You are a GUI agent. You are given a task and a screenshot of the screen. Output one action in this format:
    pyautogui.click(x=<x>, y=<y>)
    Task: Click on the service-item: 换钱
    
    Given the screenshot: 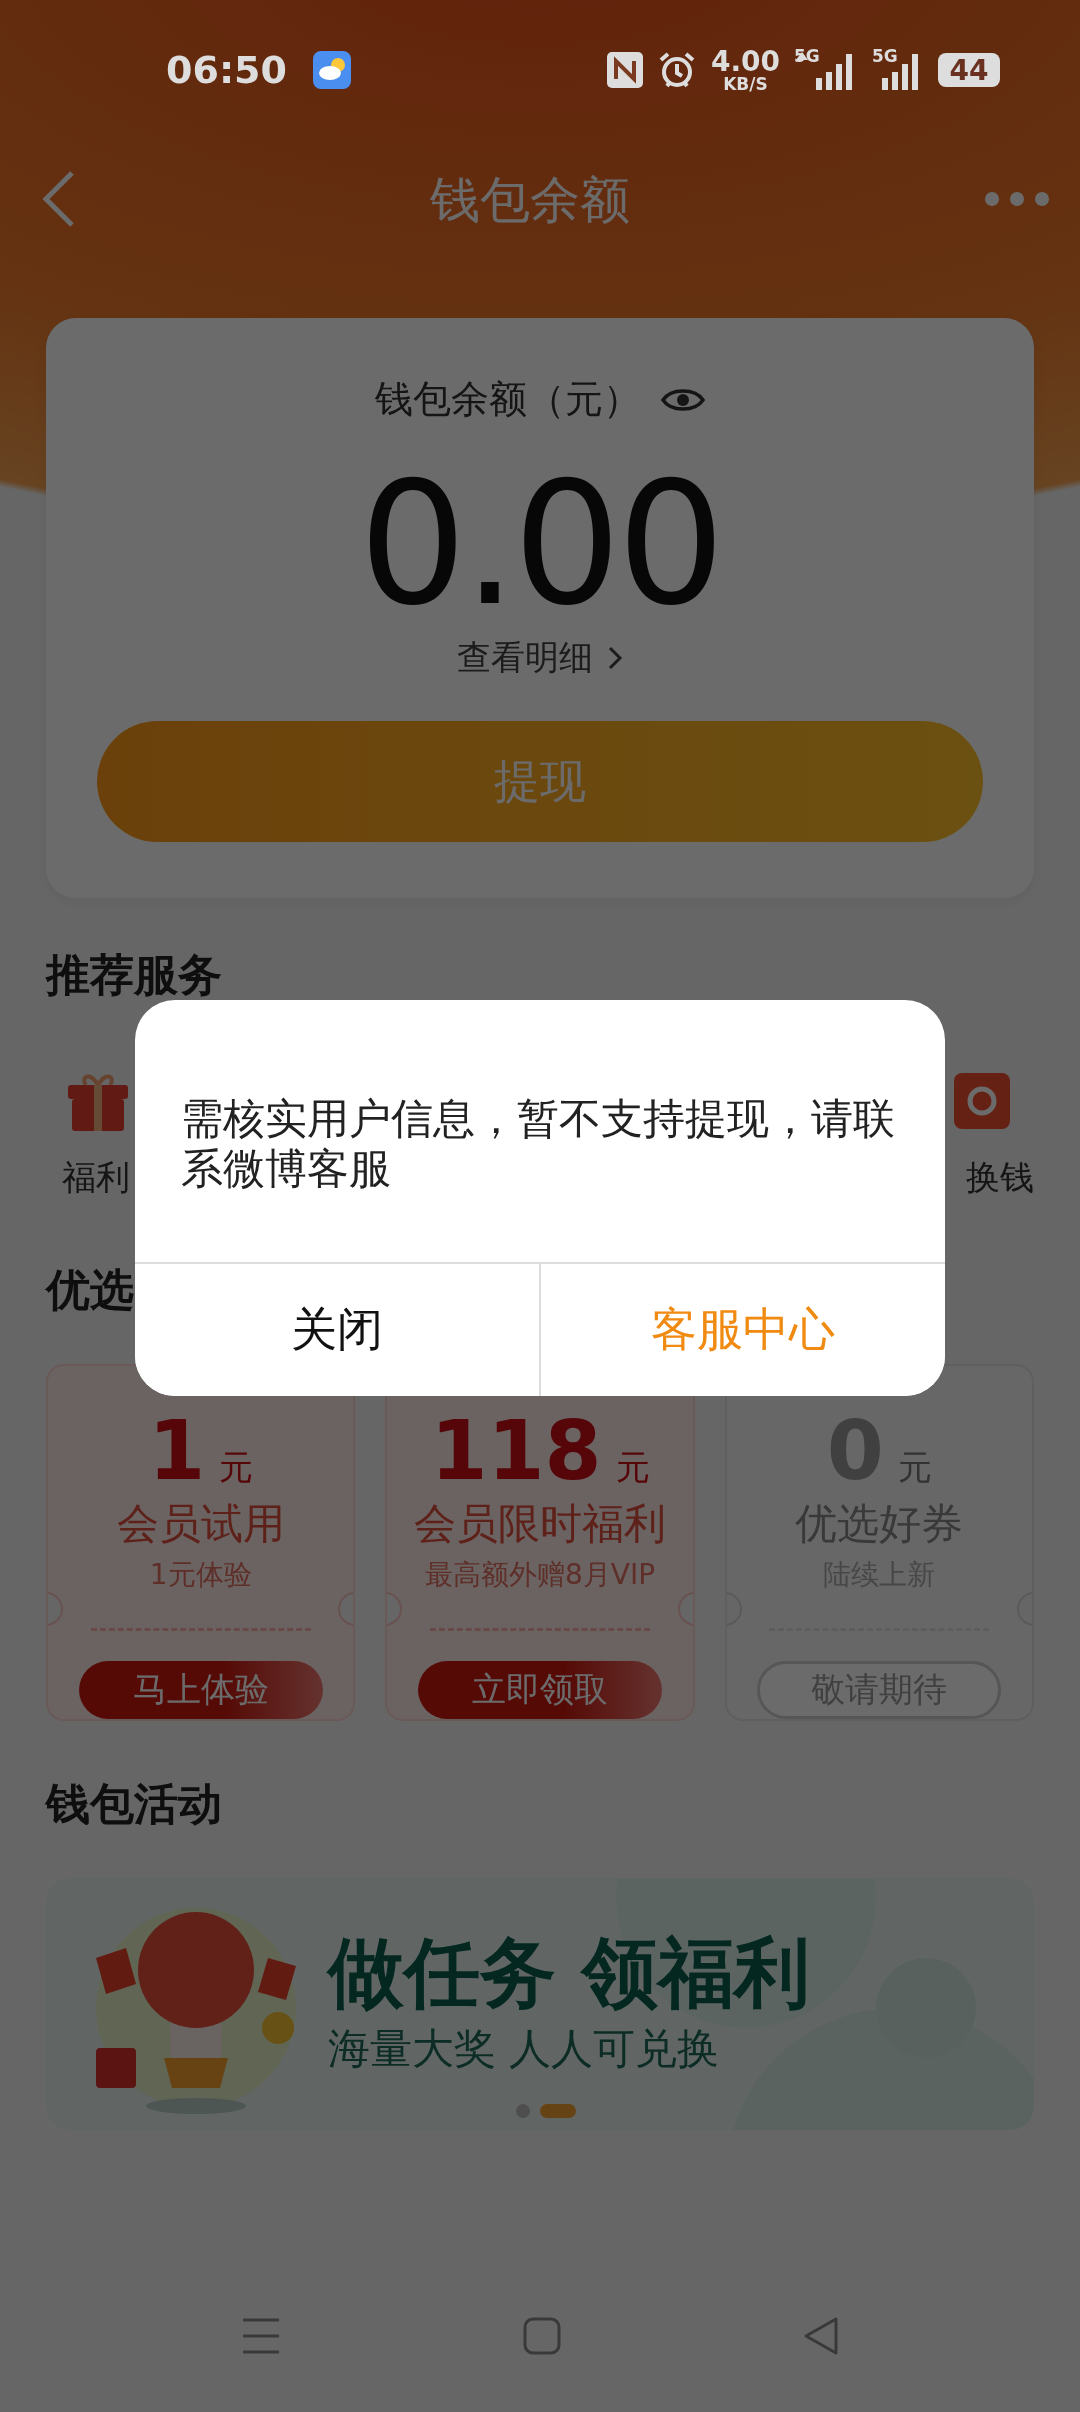 What is the action you would take?
    pyautogui.click(x=992, y=1135)
    